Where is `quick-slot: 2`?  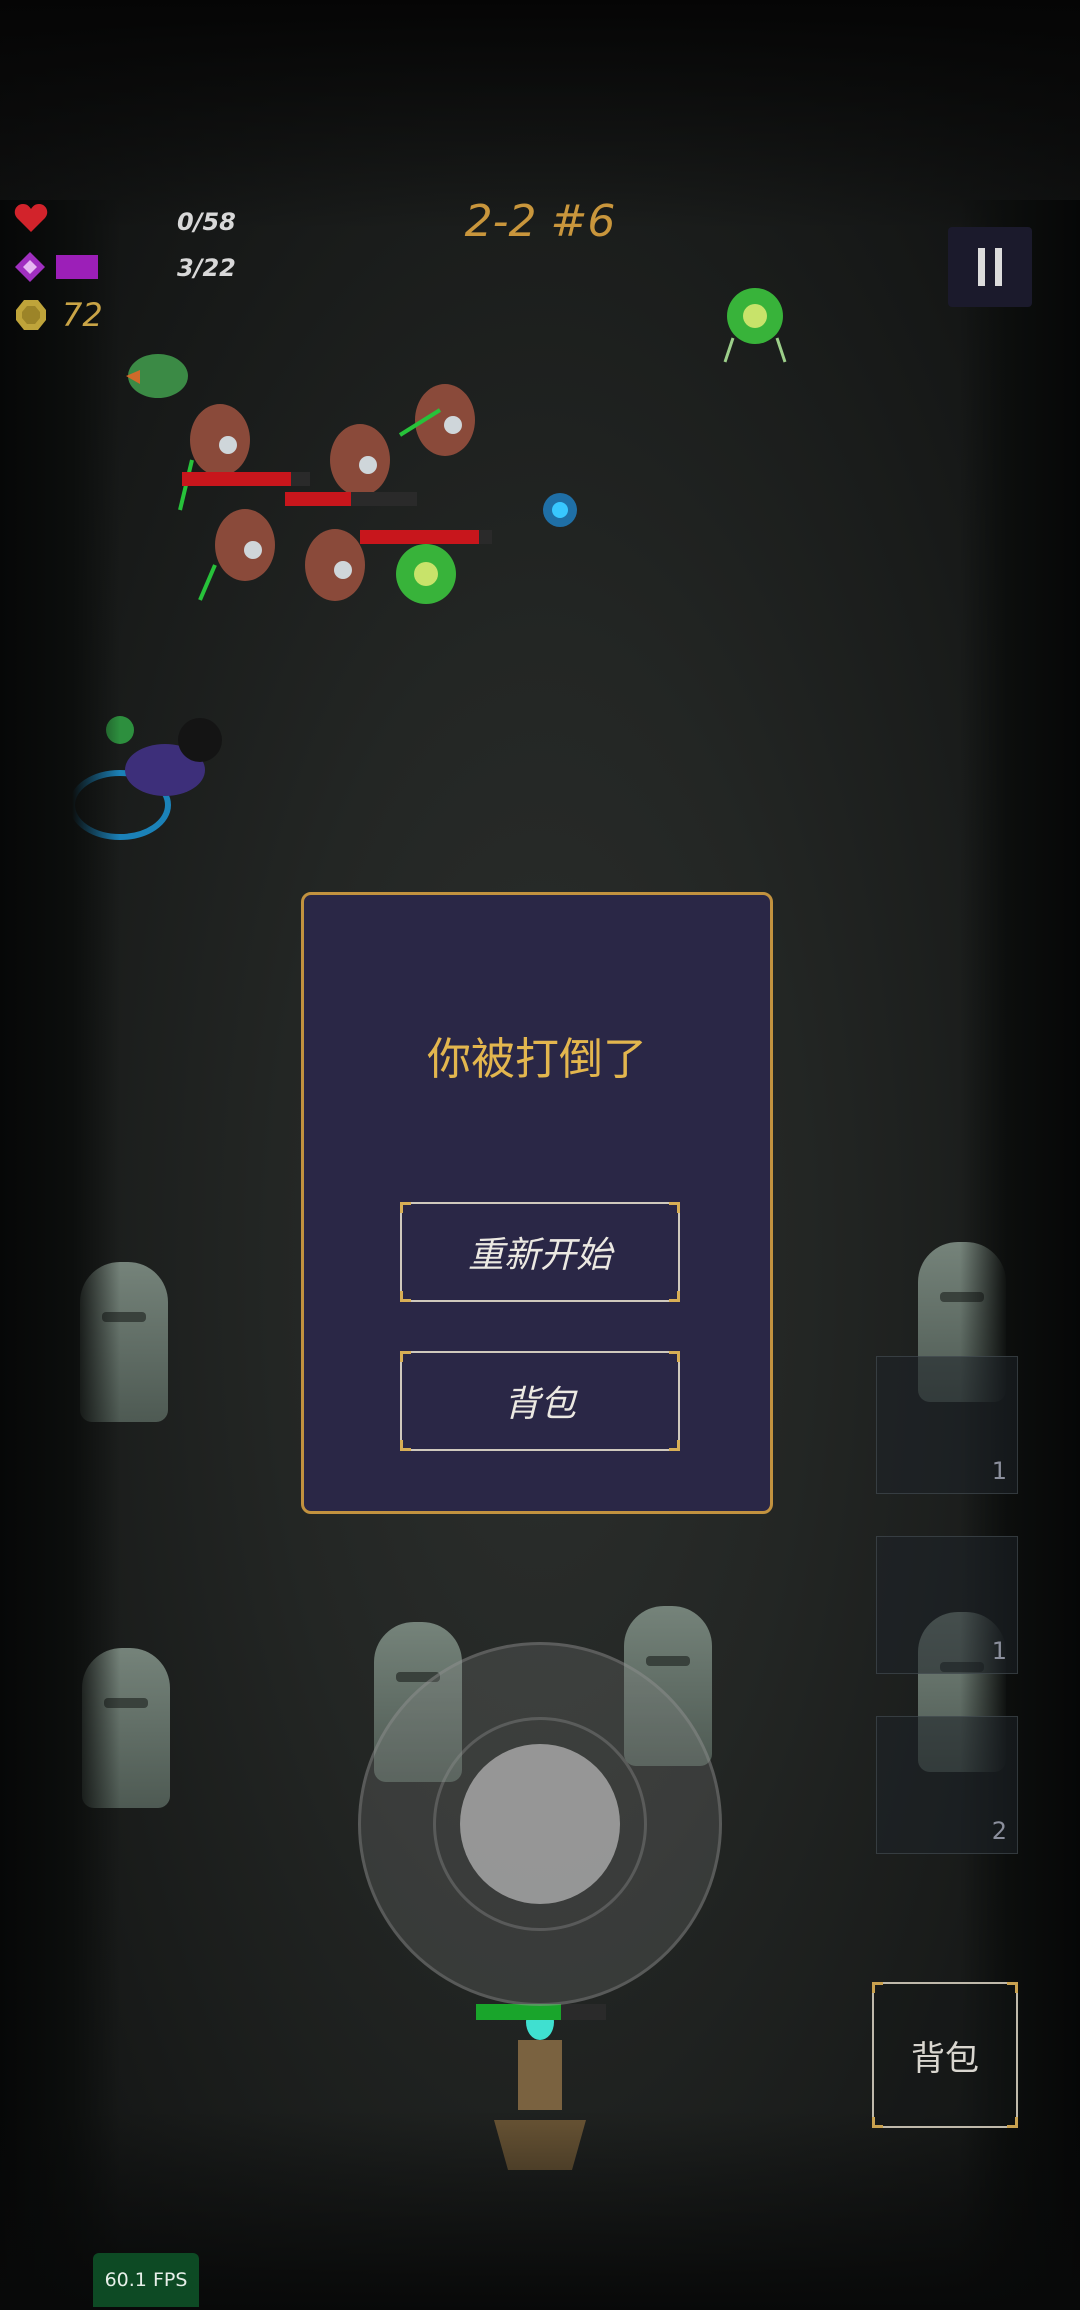 quick-slot: 2 is located at coordinates (947, 1785).